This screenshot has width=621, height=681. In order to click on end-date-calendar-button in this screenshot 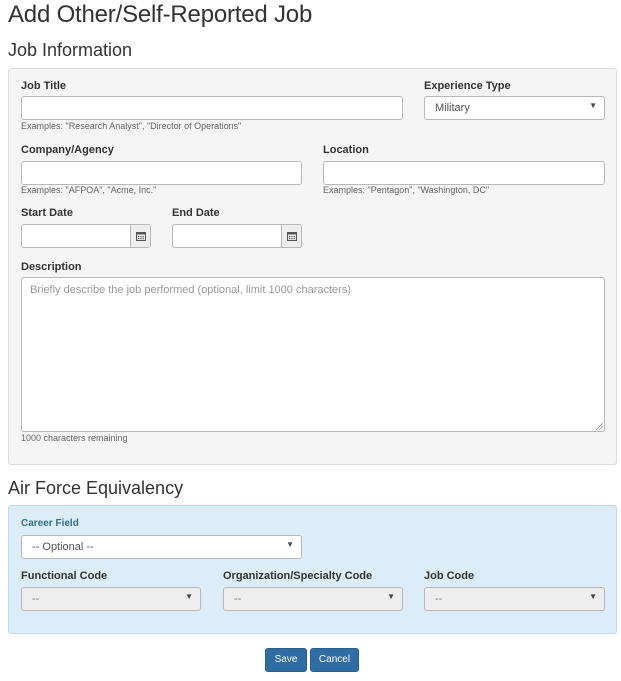, I will do `click(291, 236)`.